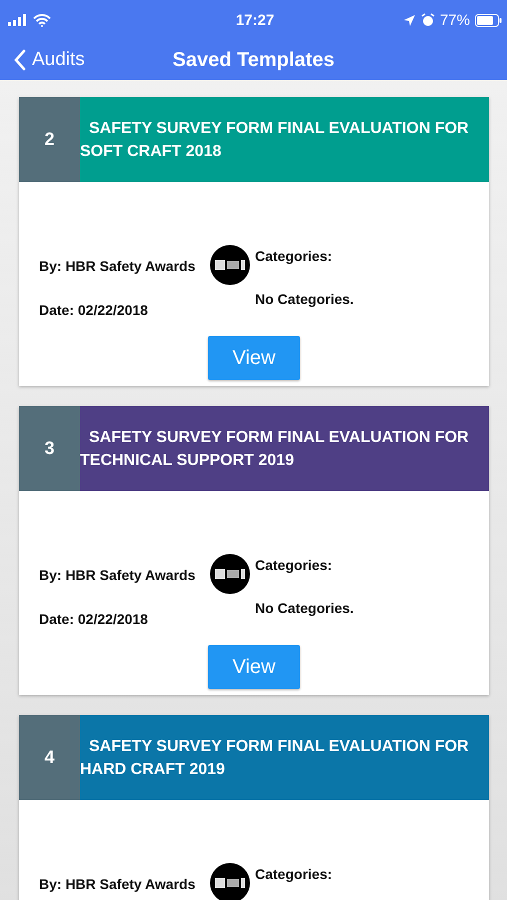  I want to click on template-number: 2, so click(49, 139).